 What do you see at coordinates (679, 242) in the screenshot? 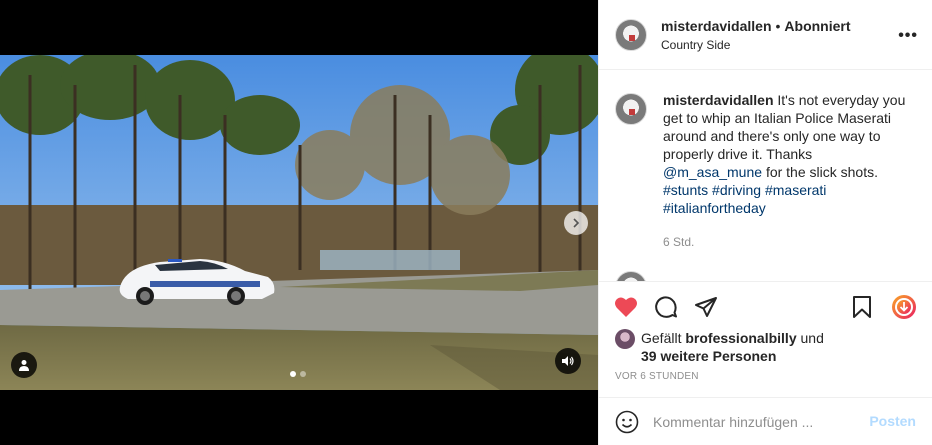
I see `caption-time: 6 Std.` at bounding box center [679, 242].